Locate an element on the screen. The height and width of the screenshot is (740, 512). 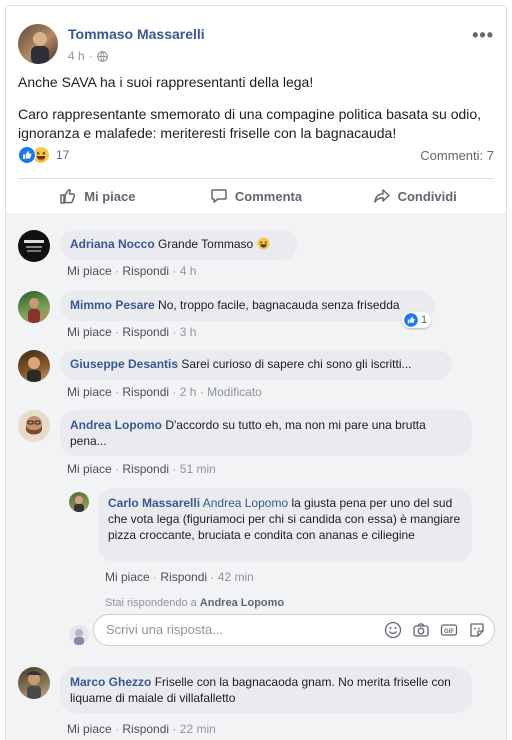
post-time: 4 h is located at coordinates (76, 56).